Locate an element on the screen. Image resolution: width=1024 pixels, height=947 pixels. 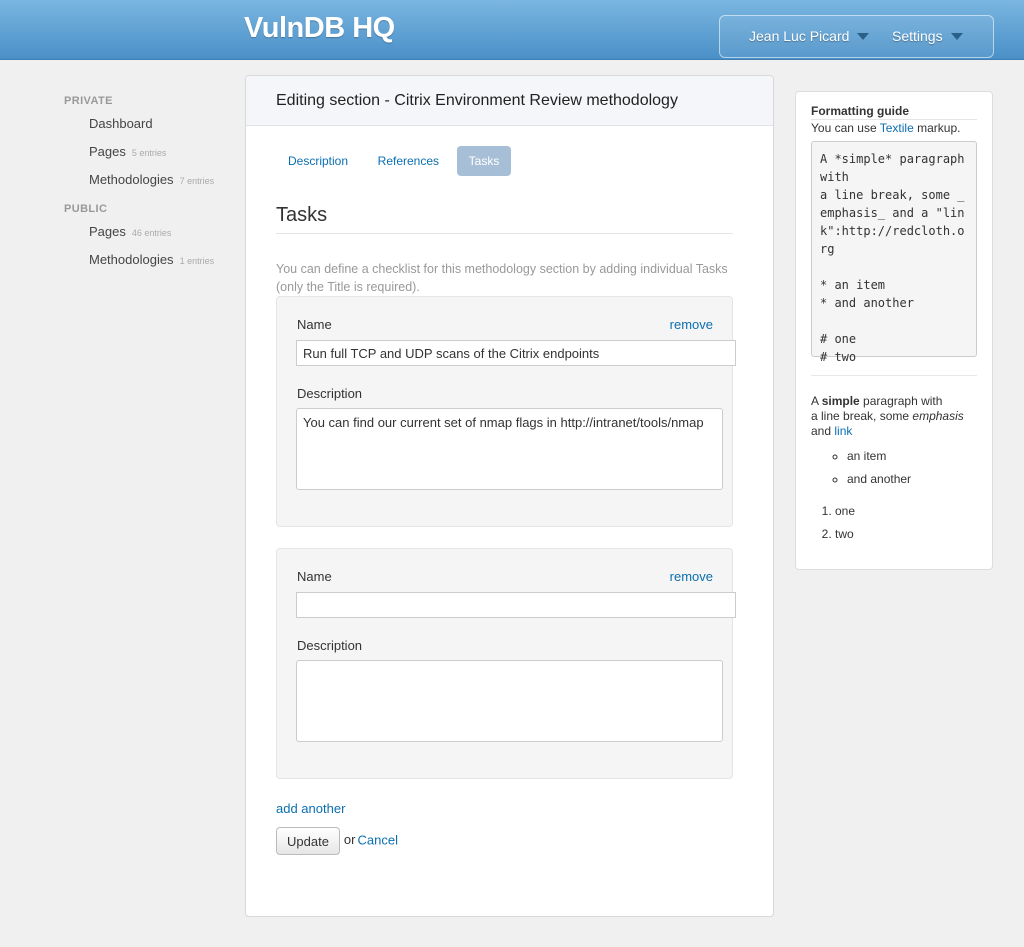
cancel-link: Cancel is located at coordinates (377, 839).